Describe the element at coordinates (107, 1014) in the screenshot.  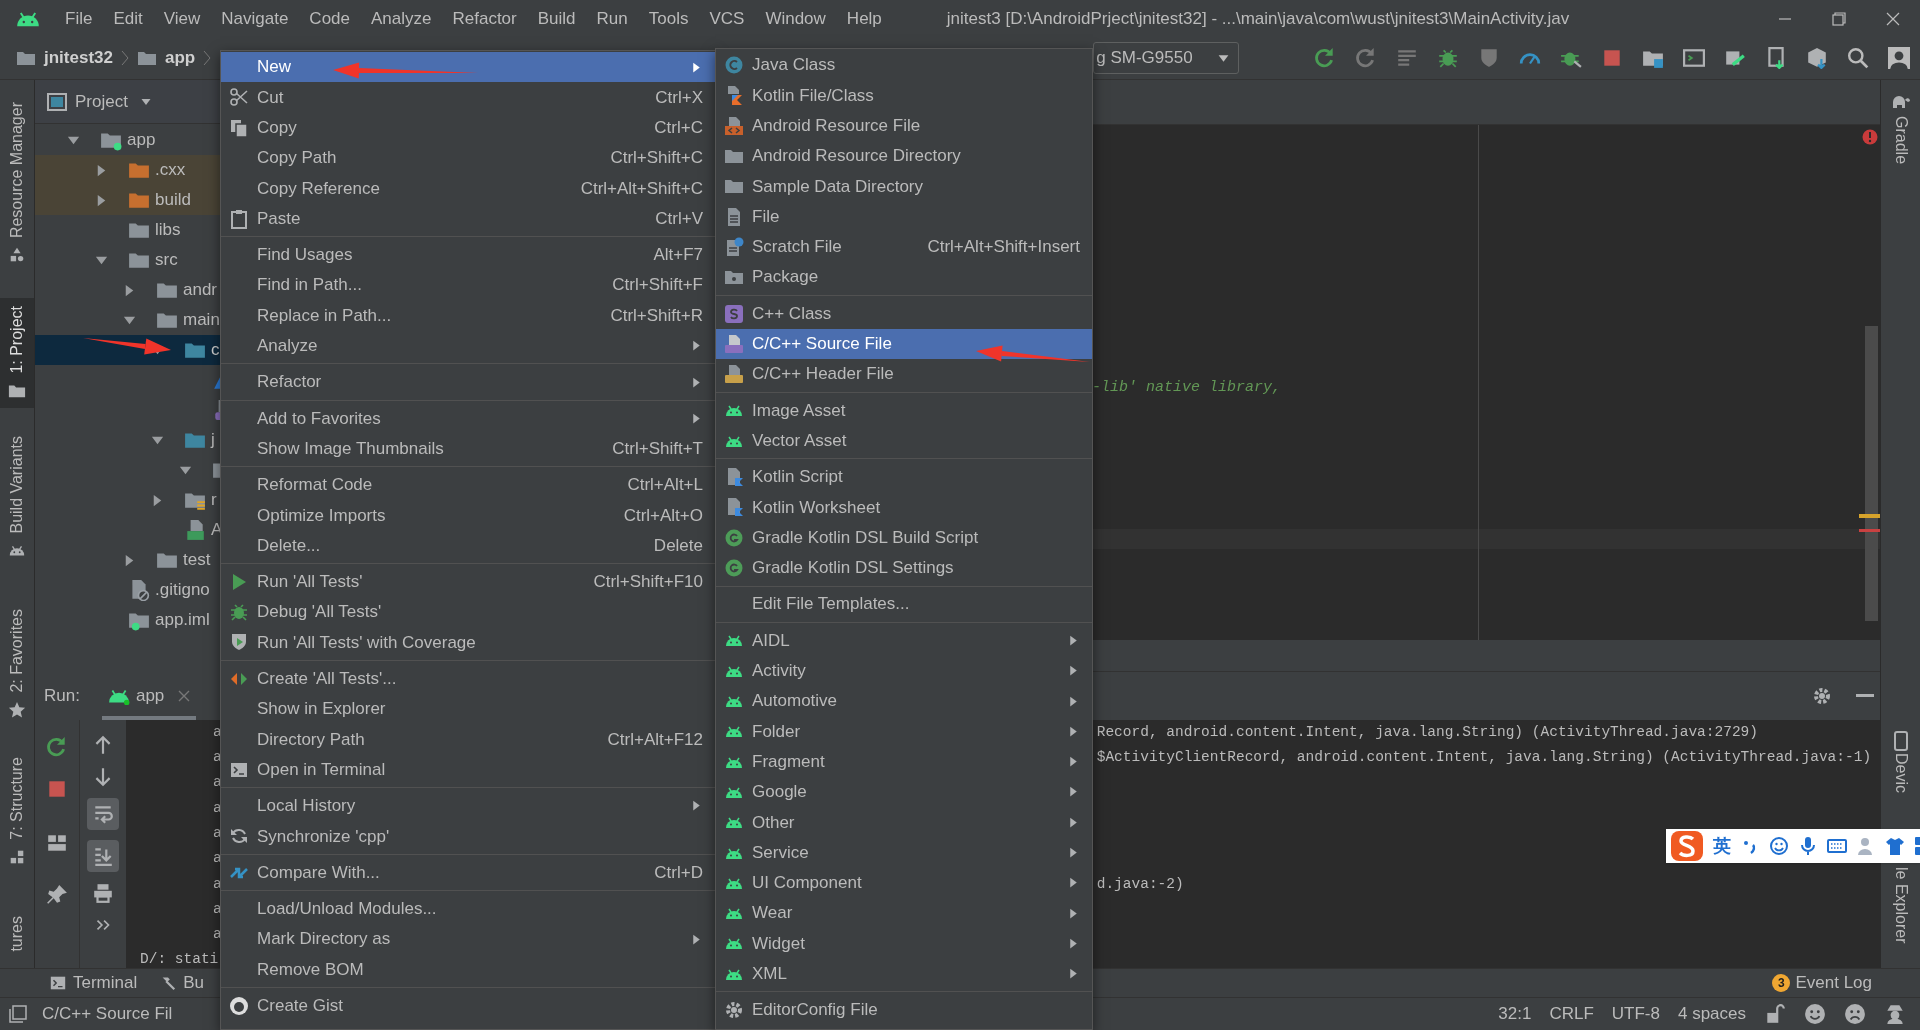
I see `status-text: C/C++ Source Fil` at that location.